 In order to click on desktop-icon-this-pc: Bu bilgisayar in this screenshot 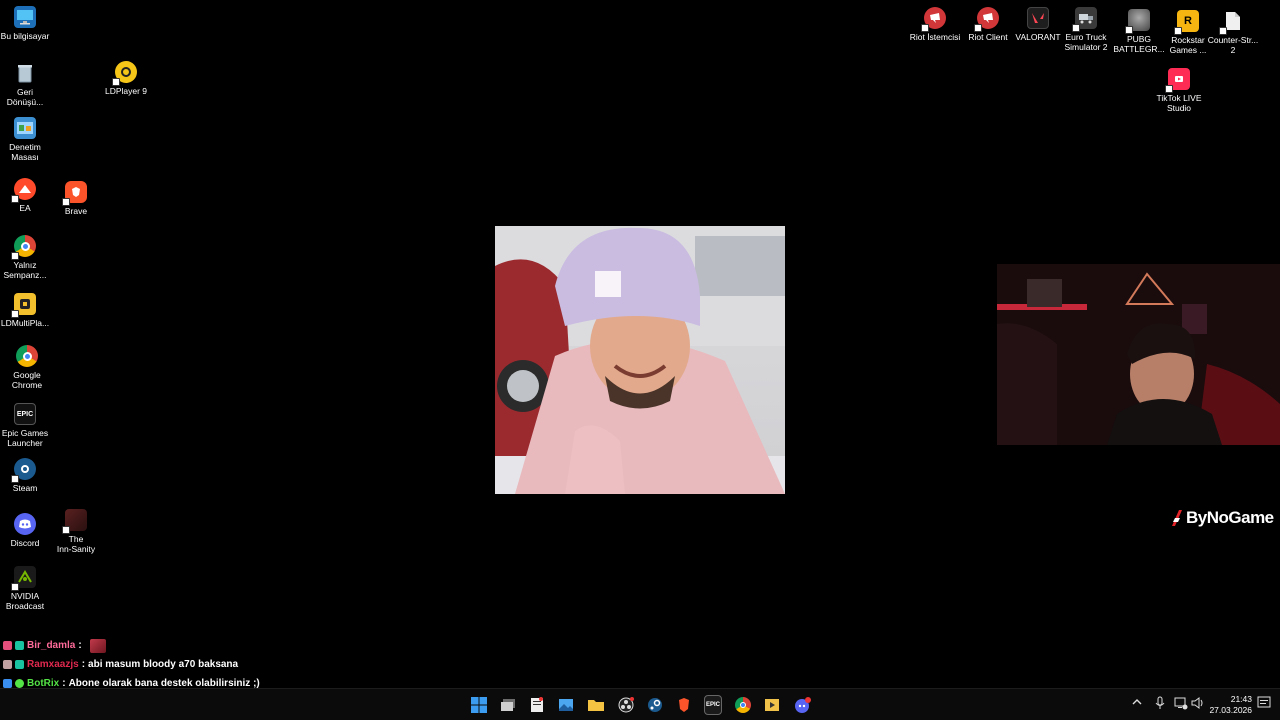, I will do `click(27, 23)`.